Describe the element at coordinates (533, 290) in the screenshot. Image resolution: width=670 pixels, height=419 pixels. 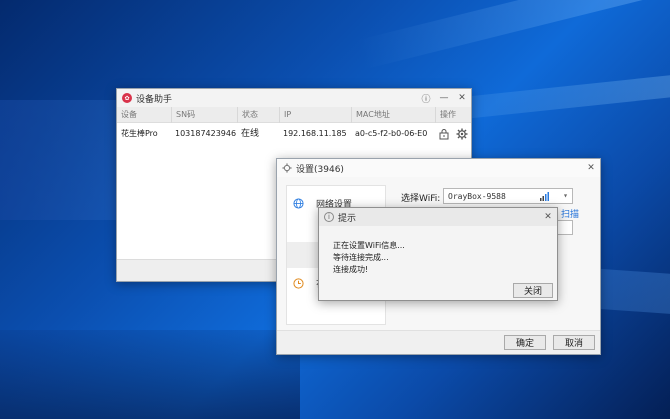
I see `close-dialog-button: 关闭` at that location.